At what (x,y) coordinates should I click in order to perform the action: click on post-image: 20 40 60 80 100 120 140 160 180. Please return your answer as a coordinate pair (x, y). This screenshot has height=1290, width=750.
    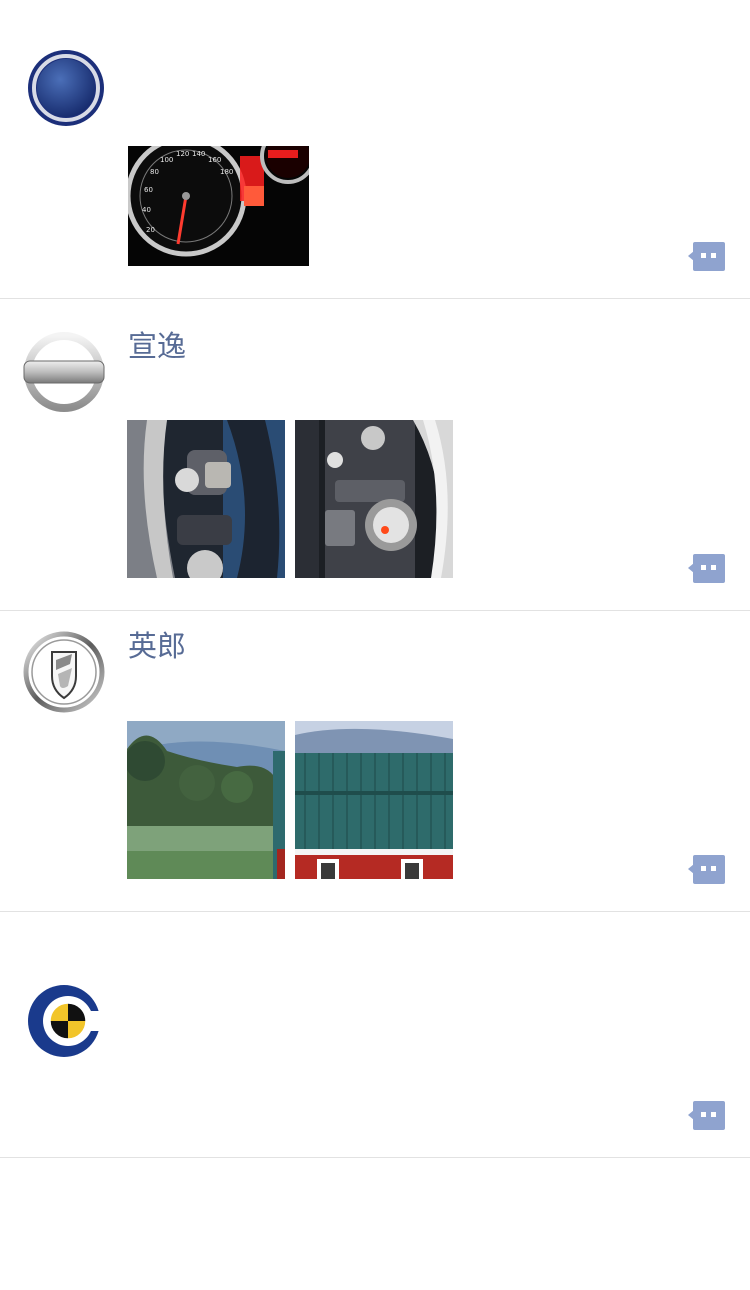
    Looking at the image, I should click on (218, 206).